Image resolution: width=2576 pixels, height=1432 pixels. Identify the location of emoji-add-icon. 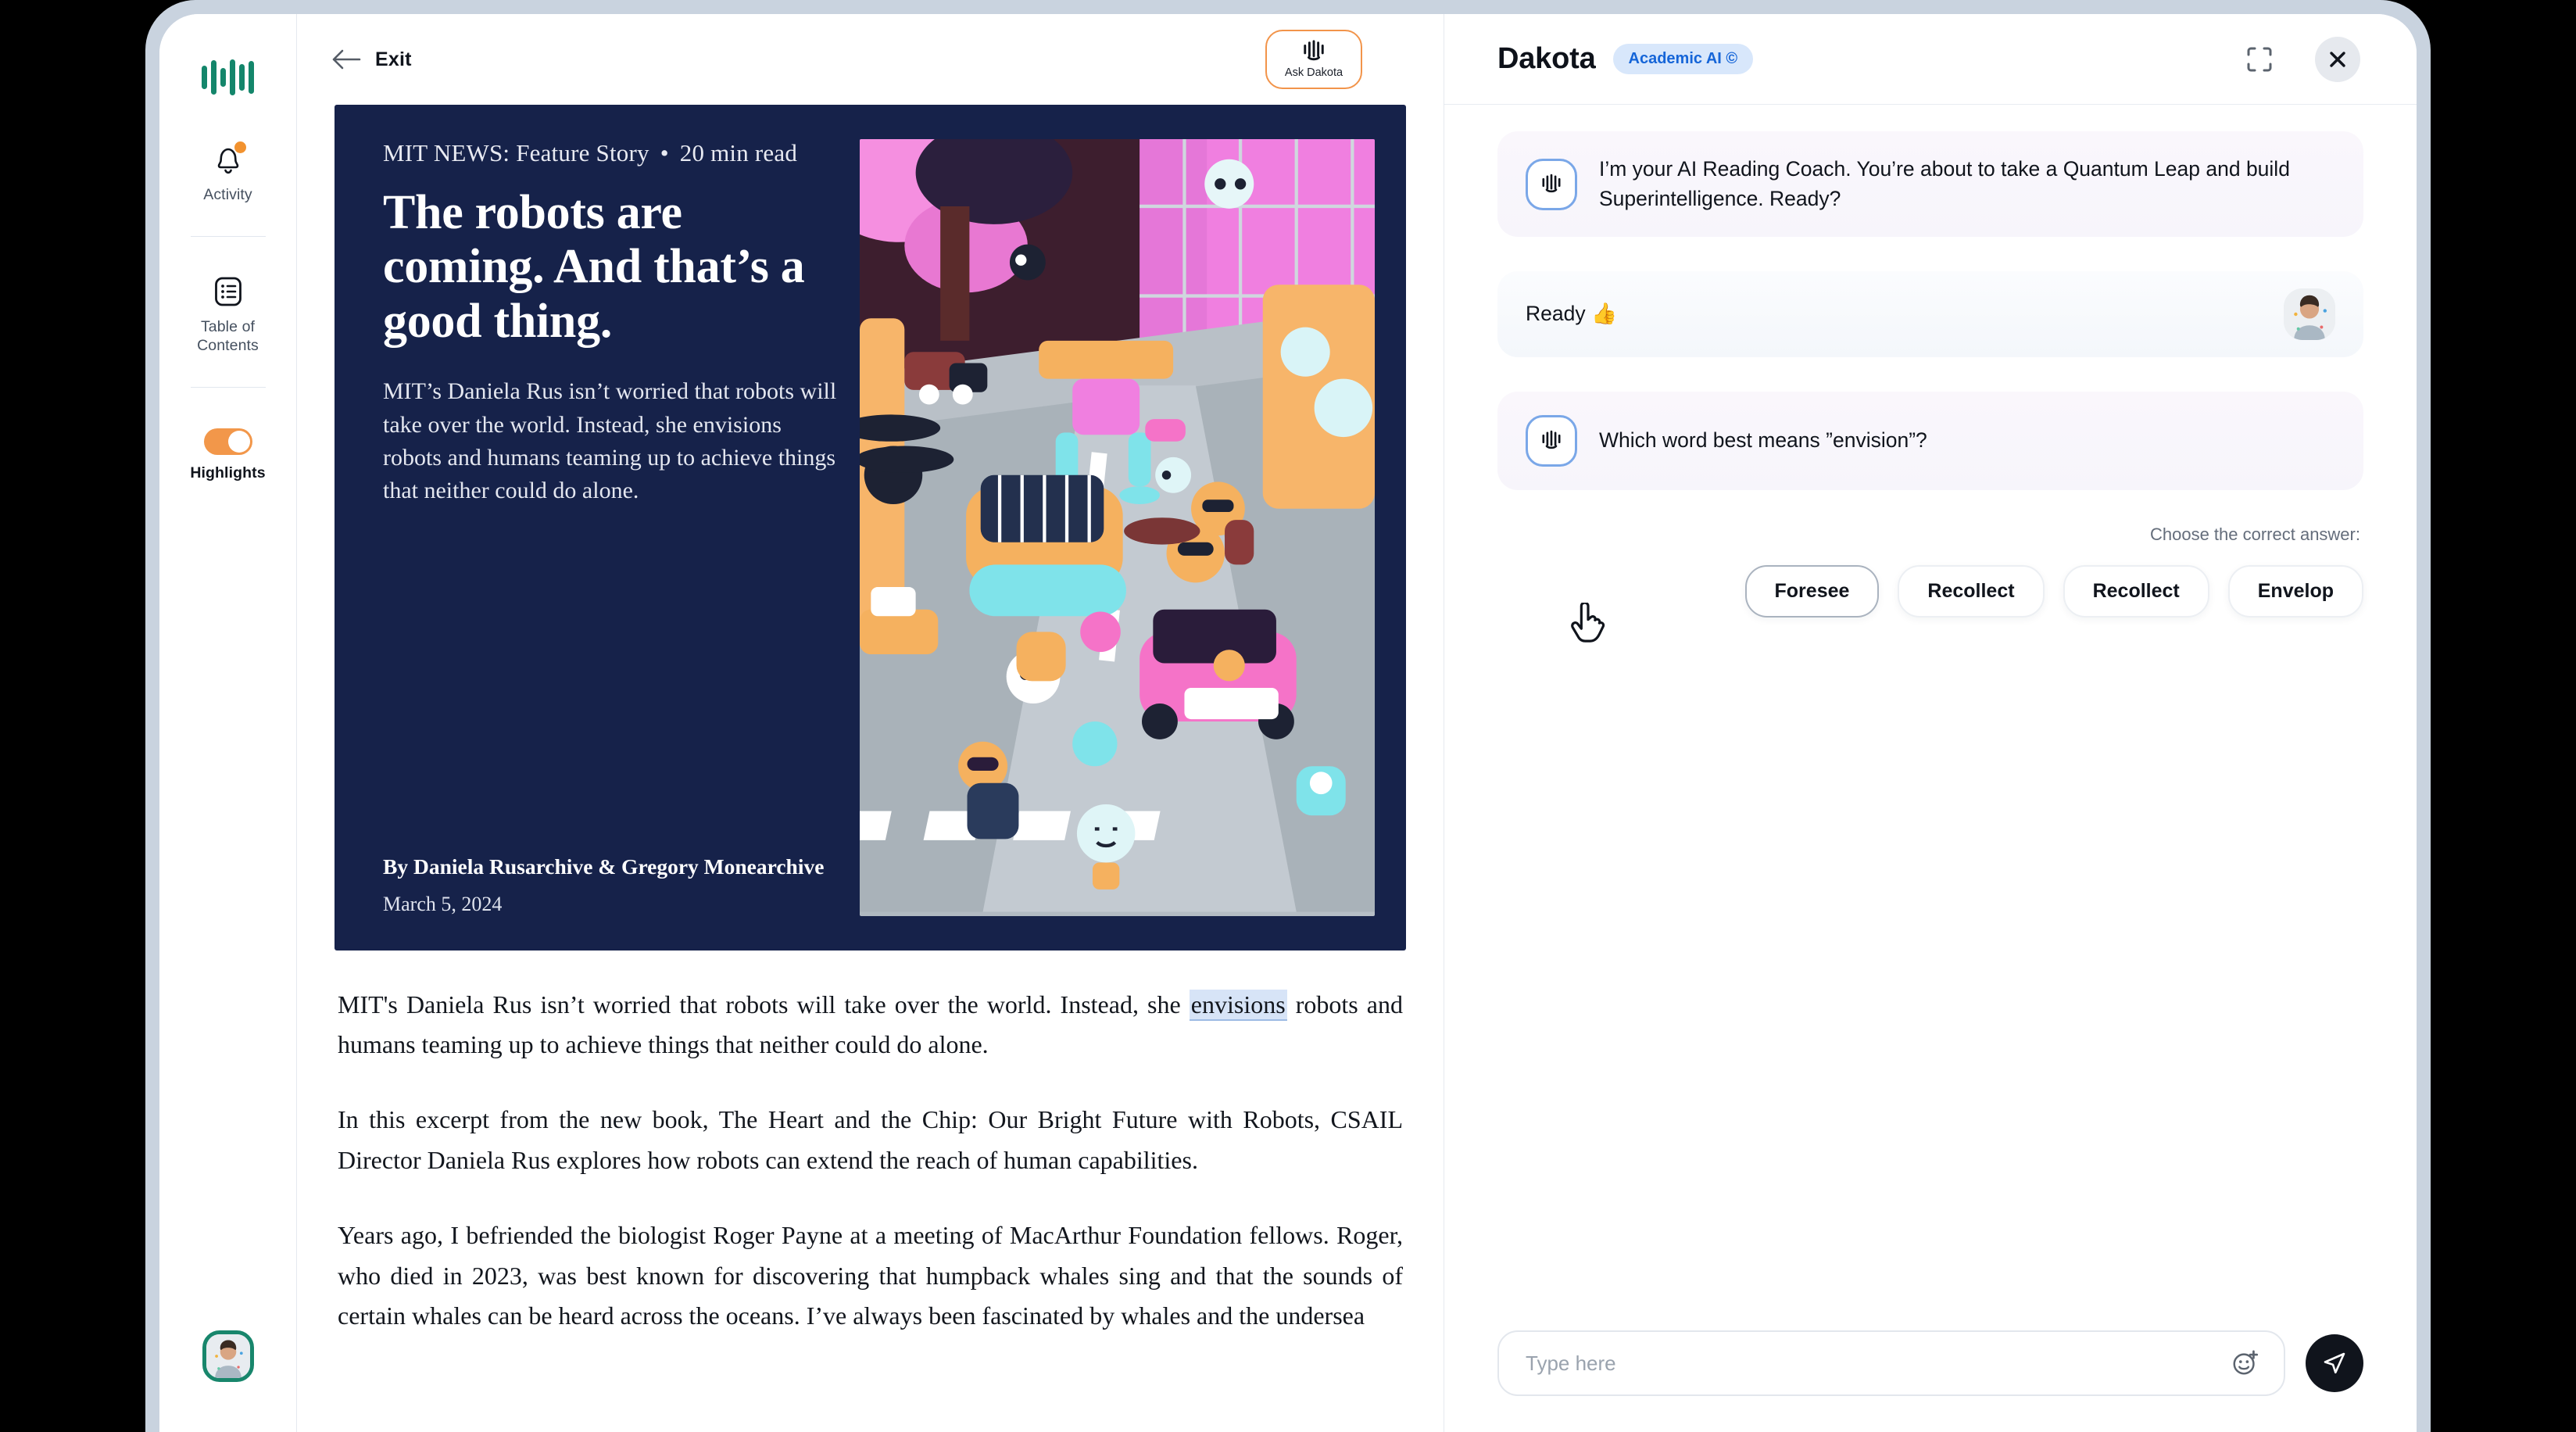
(2245, 1363).